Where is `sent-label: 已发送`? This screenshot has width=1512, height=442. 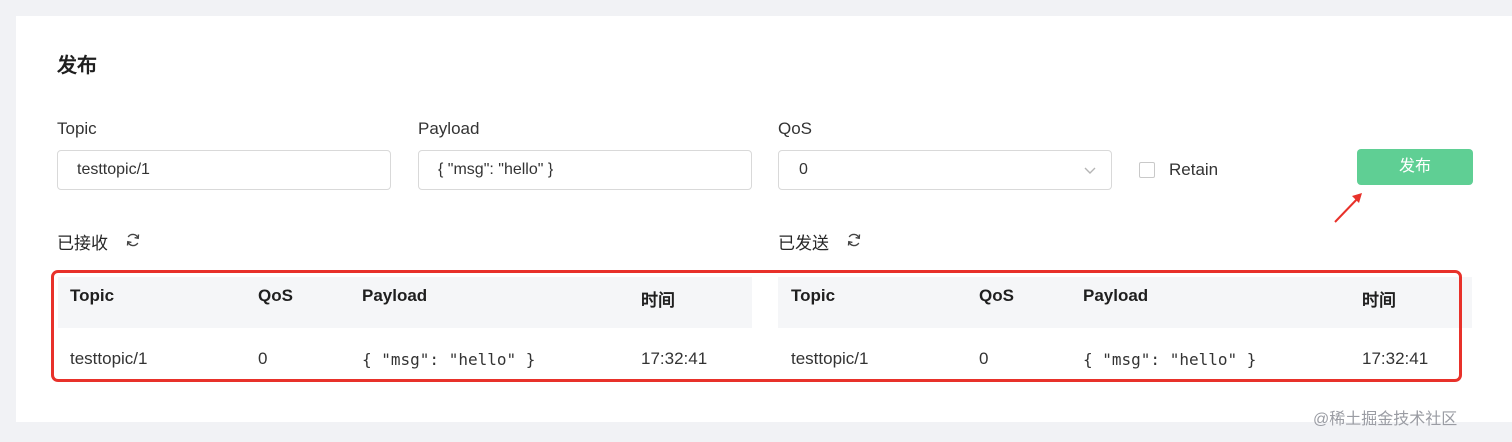
sent-label: 已发送 is located at coordinates (803, 243).